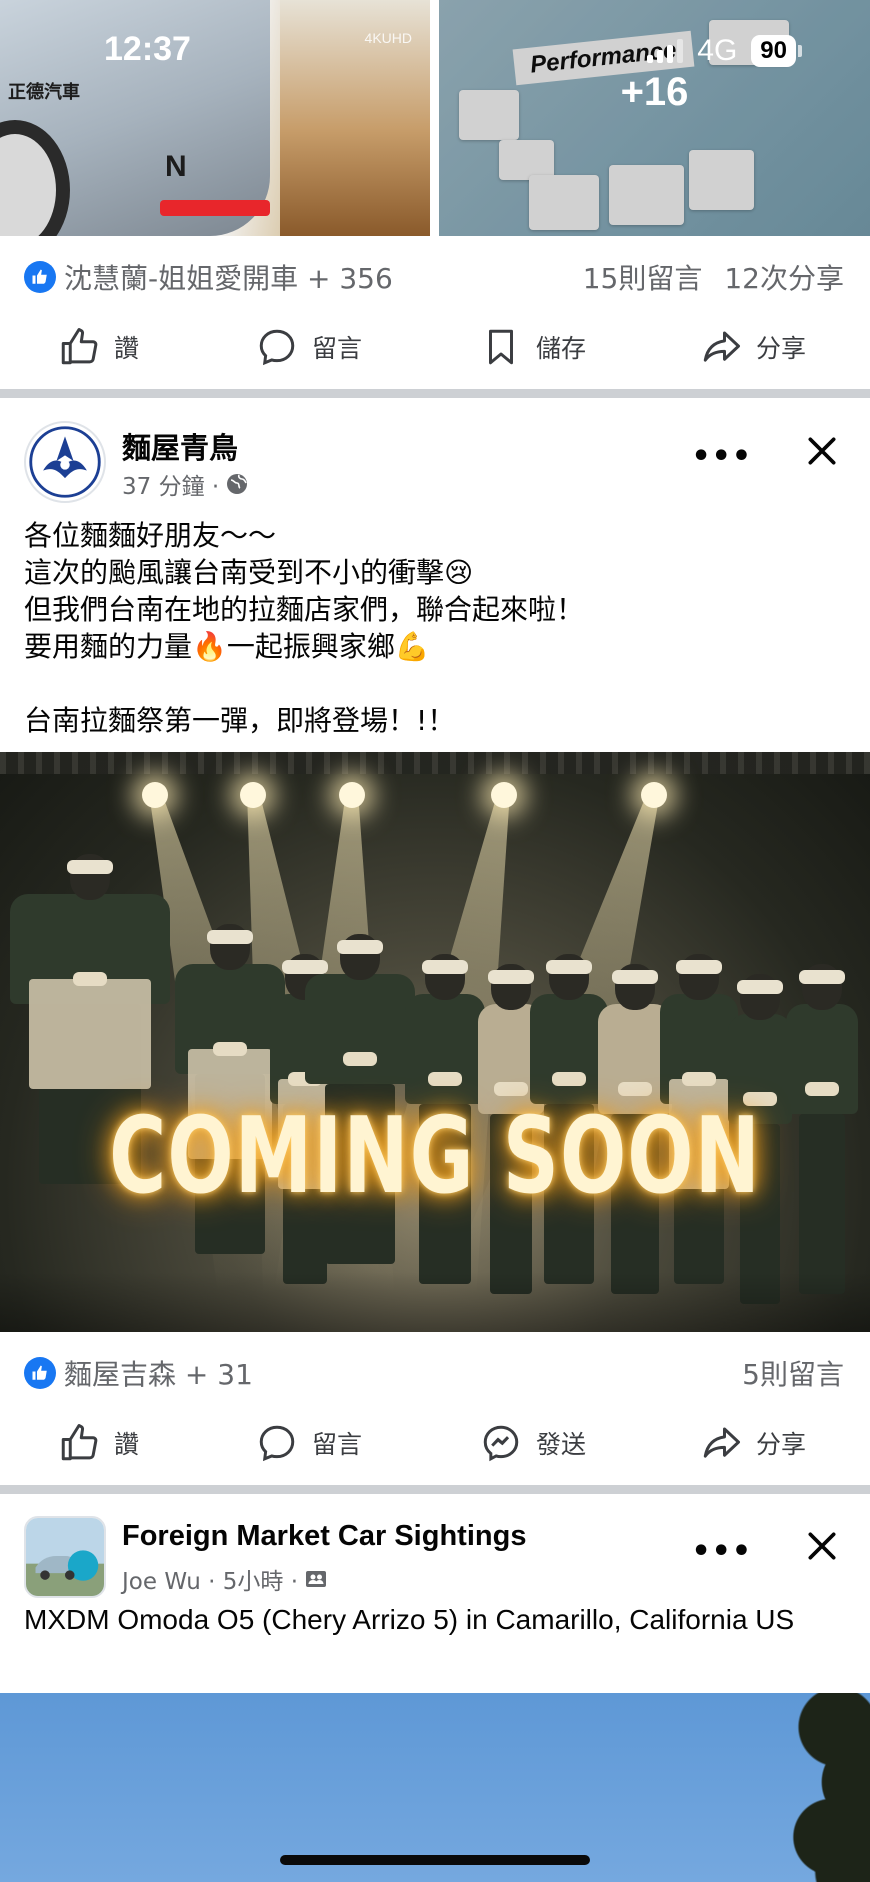  I want to click on post1-share-button: 分享, so click(753, 347).